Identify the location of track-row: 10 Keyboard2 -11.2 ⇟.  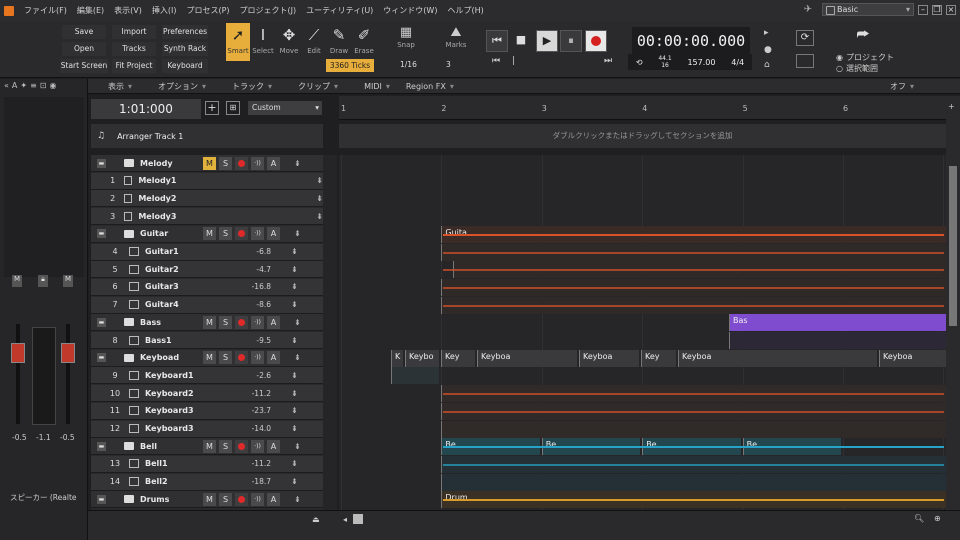
(207, 394).